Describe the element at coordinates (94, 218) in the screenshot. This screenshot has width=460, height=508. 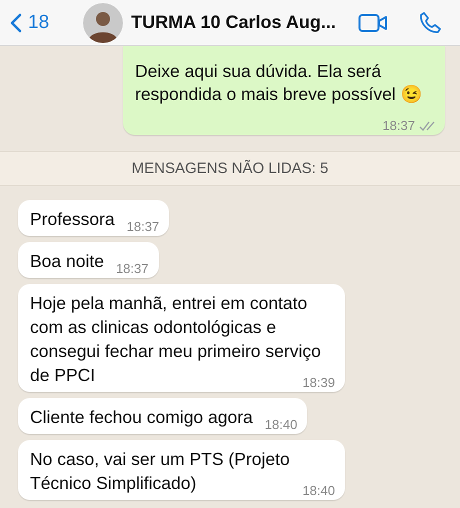
I see `incoming-message: Professora 18:37` at that location.